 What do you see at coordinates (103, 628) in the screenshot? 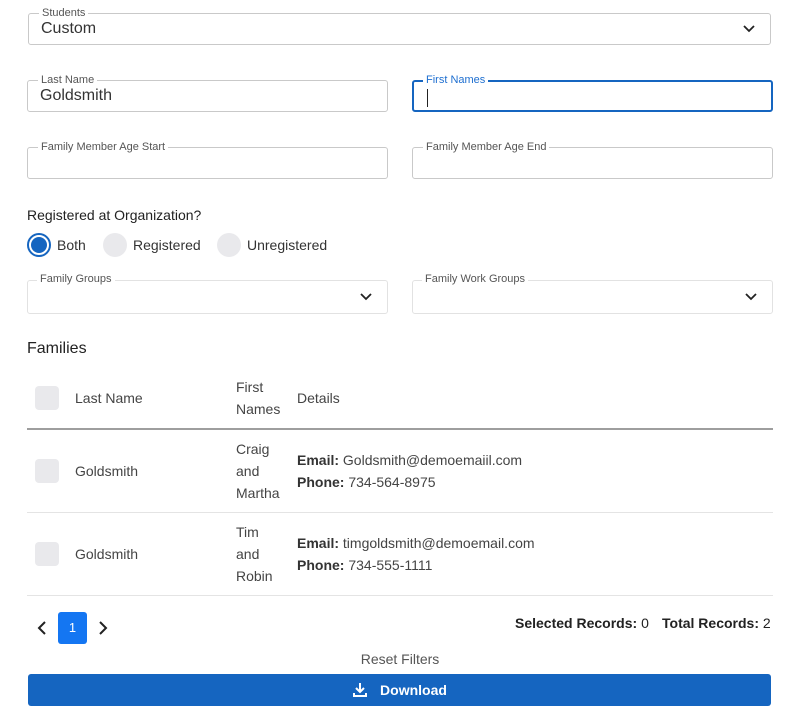
I see `chevron-right-icon` at bounding box center [103, 628].